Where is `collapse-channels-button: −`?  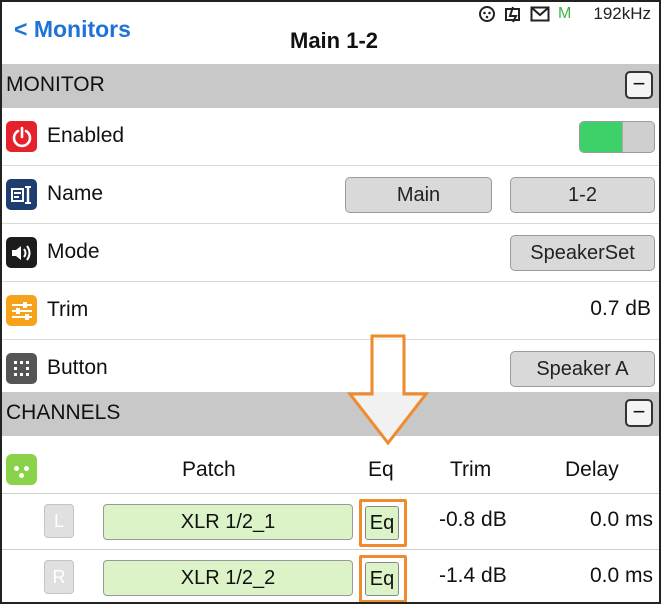
collapse-channels-button: − is located at coordinates (639, 413).